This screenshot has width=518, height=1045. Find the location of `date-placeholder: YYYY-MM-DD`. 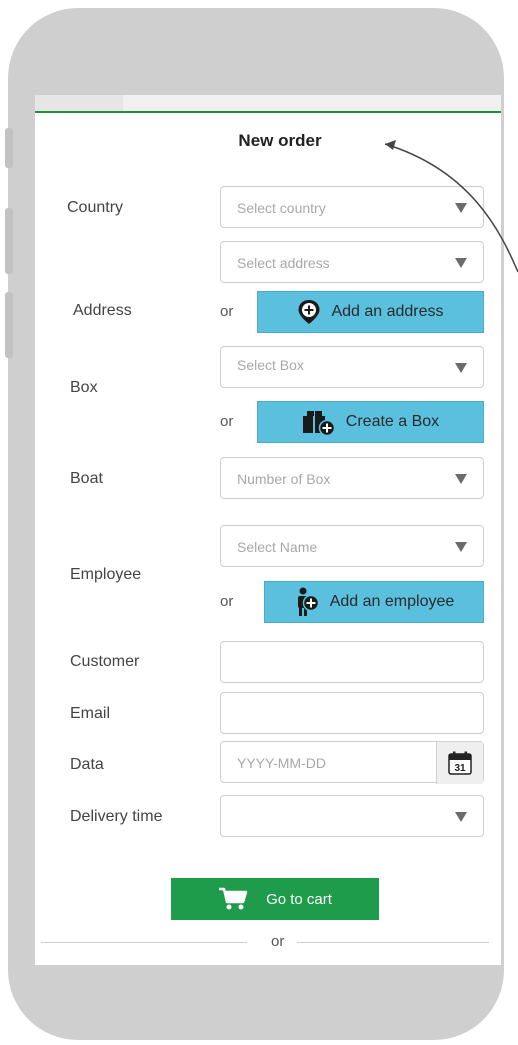

date-placeholder: YYYY-MM-DD is located at coordinates (281, 763).